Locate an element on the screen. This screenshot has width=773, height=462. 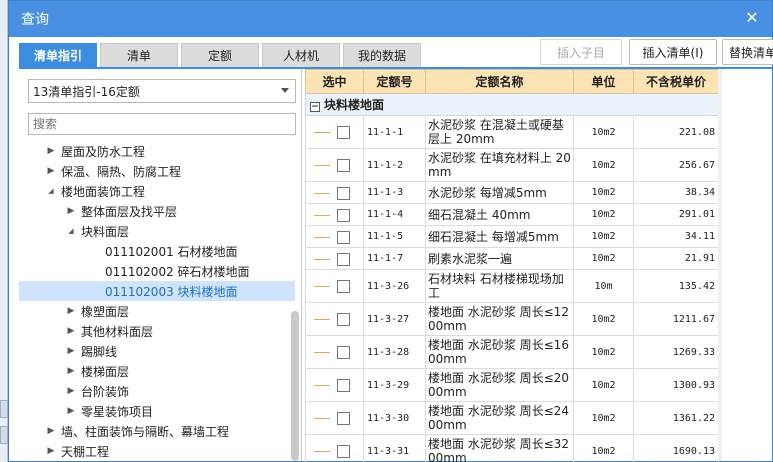
dialog-title: 查询 is located at coordinates (35, 20).